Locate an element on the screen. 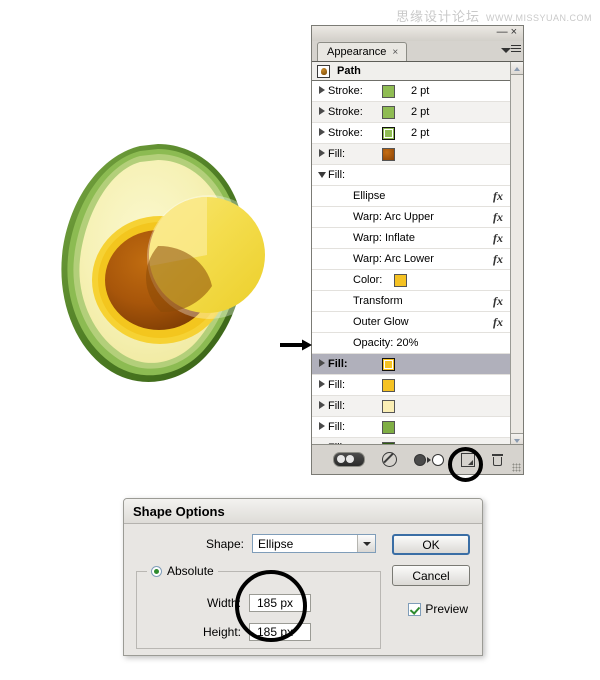 The width and height of the screenshot is (600, 680). appearance-row-fill-selected: Fill: is located at coordinates (411, 364).